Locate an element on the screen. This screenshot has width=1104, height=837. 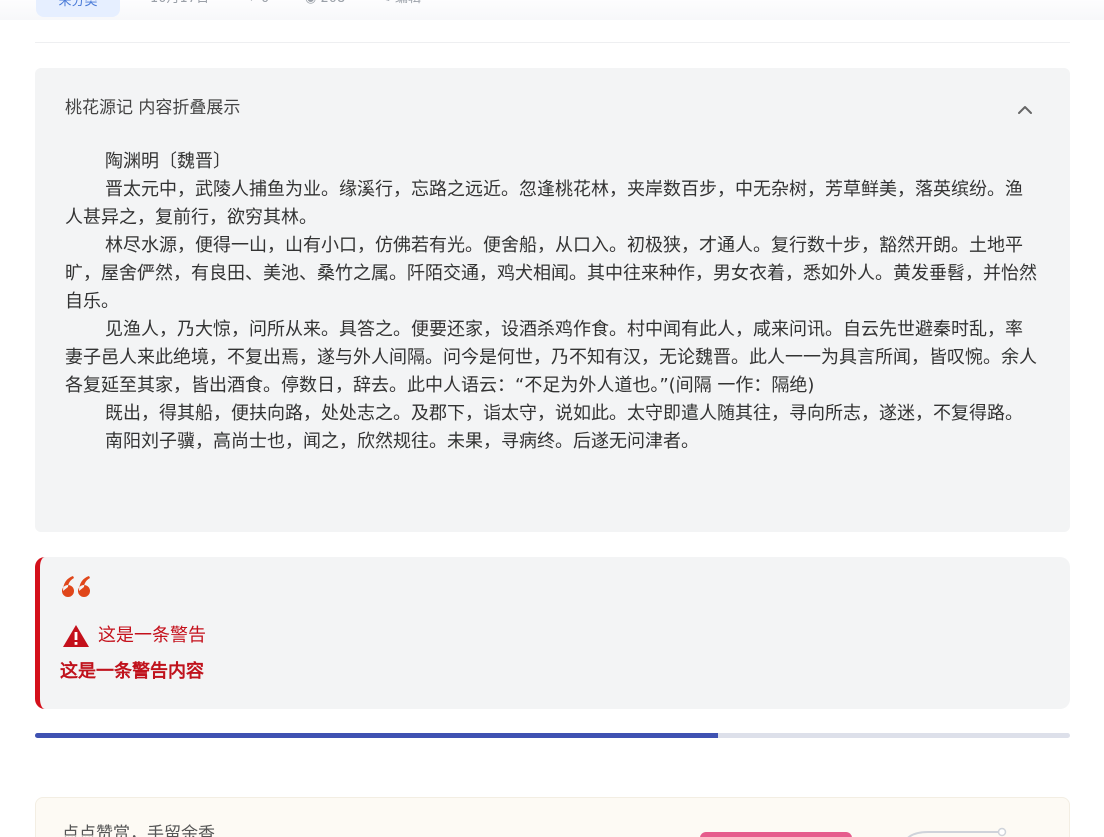
like-count-value: 0 is located at coordinates (265, 3).